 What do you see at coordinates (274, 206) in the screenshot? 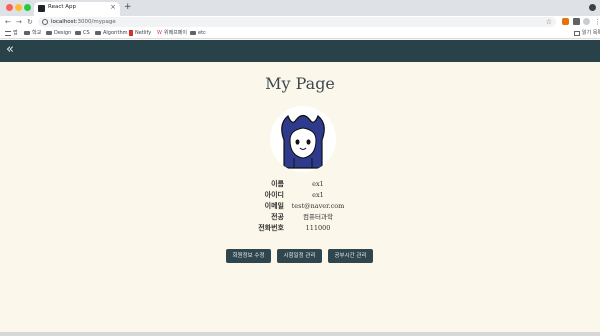
I see `info-label: 이메일` at bounding box center [274, 206].